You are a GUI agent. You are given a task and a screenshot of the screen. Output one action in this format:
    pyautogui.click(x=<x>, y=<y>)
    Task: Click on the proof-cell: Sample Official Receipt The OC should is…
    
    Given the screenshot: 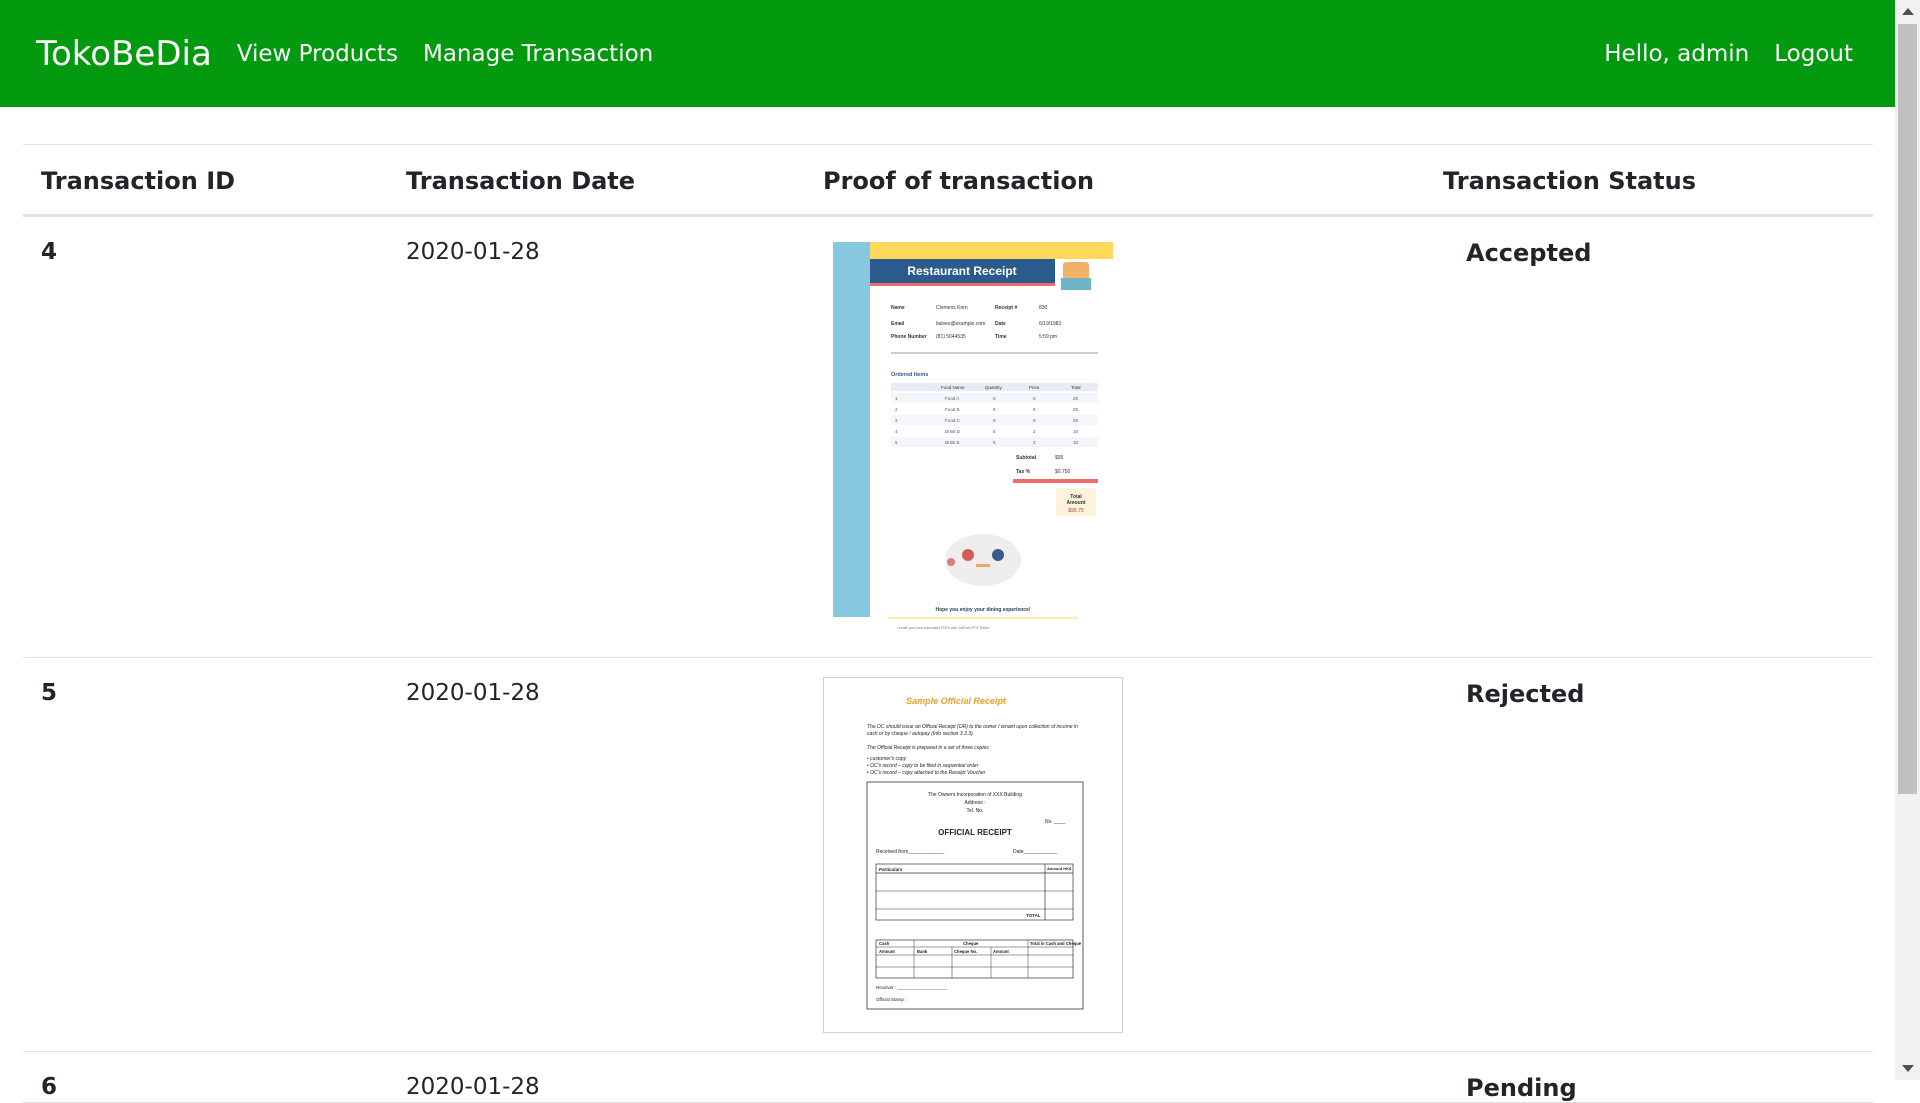 What is the action you would take?
    pyautogui.click(x=1133, y=855)
    